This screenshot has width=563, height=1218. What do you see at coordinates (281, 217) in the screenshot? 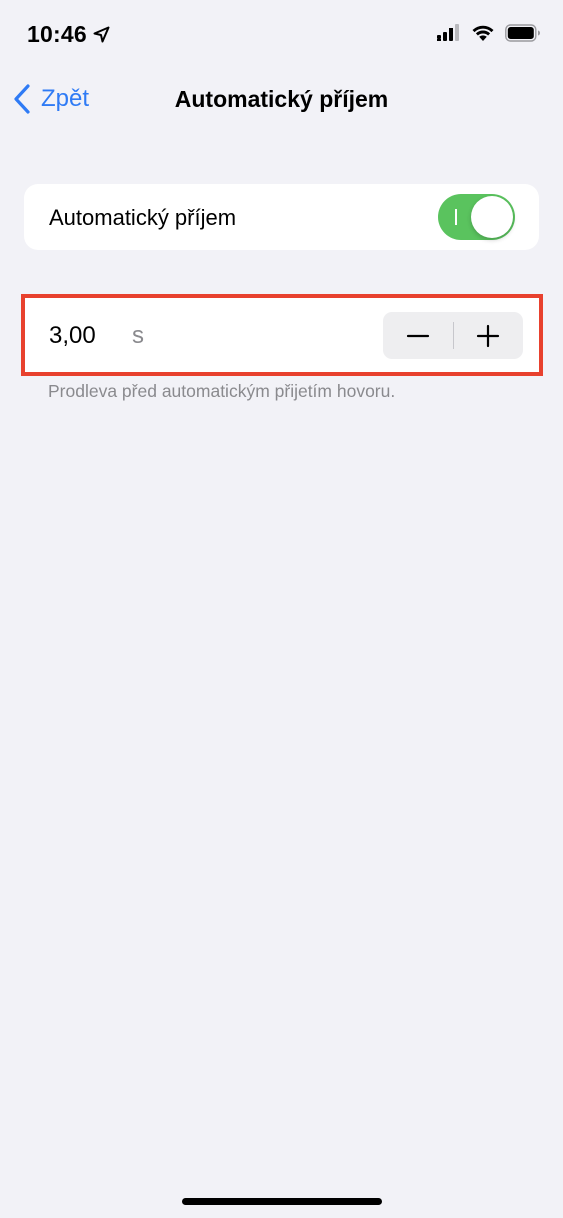
I see `auto-answer-row: Automatický příjem` at bounding box center [281, 217].